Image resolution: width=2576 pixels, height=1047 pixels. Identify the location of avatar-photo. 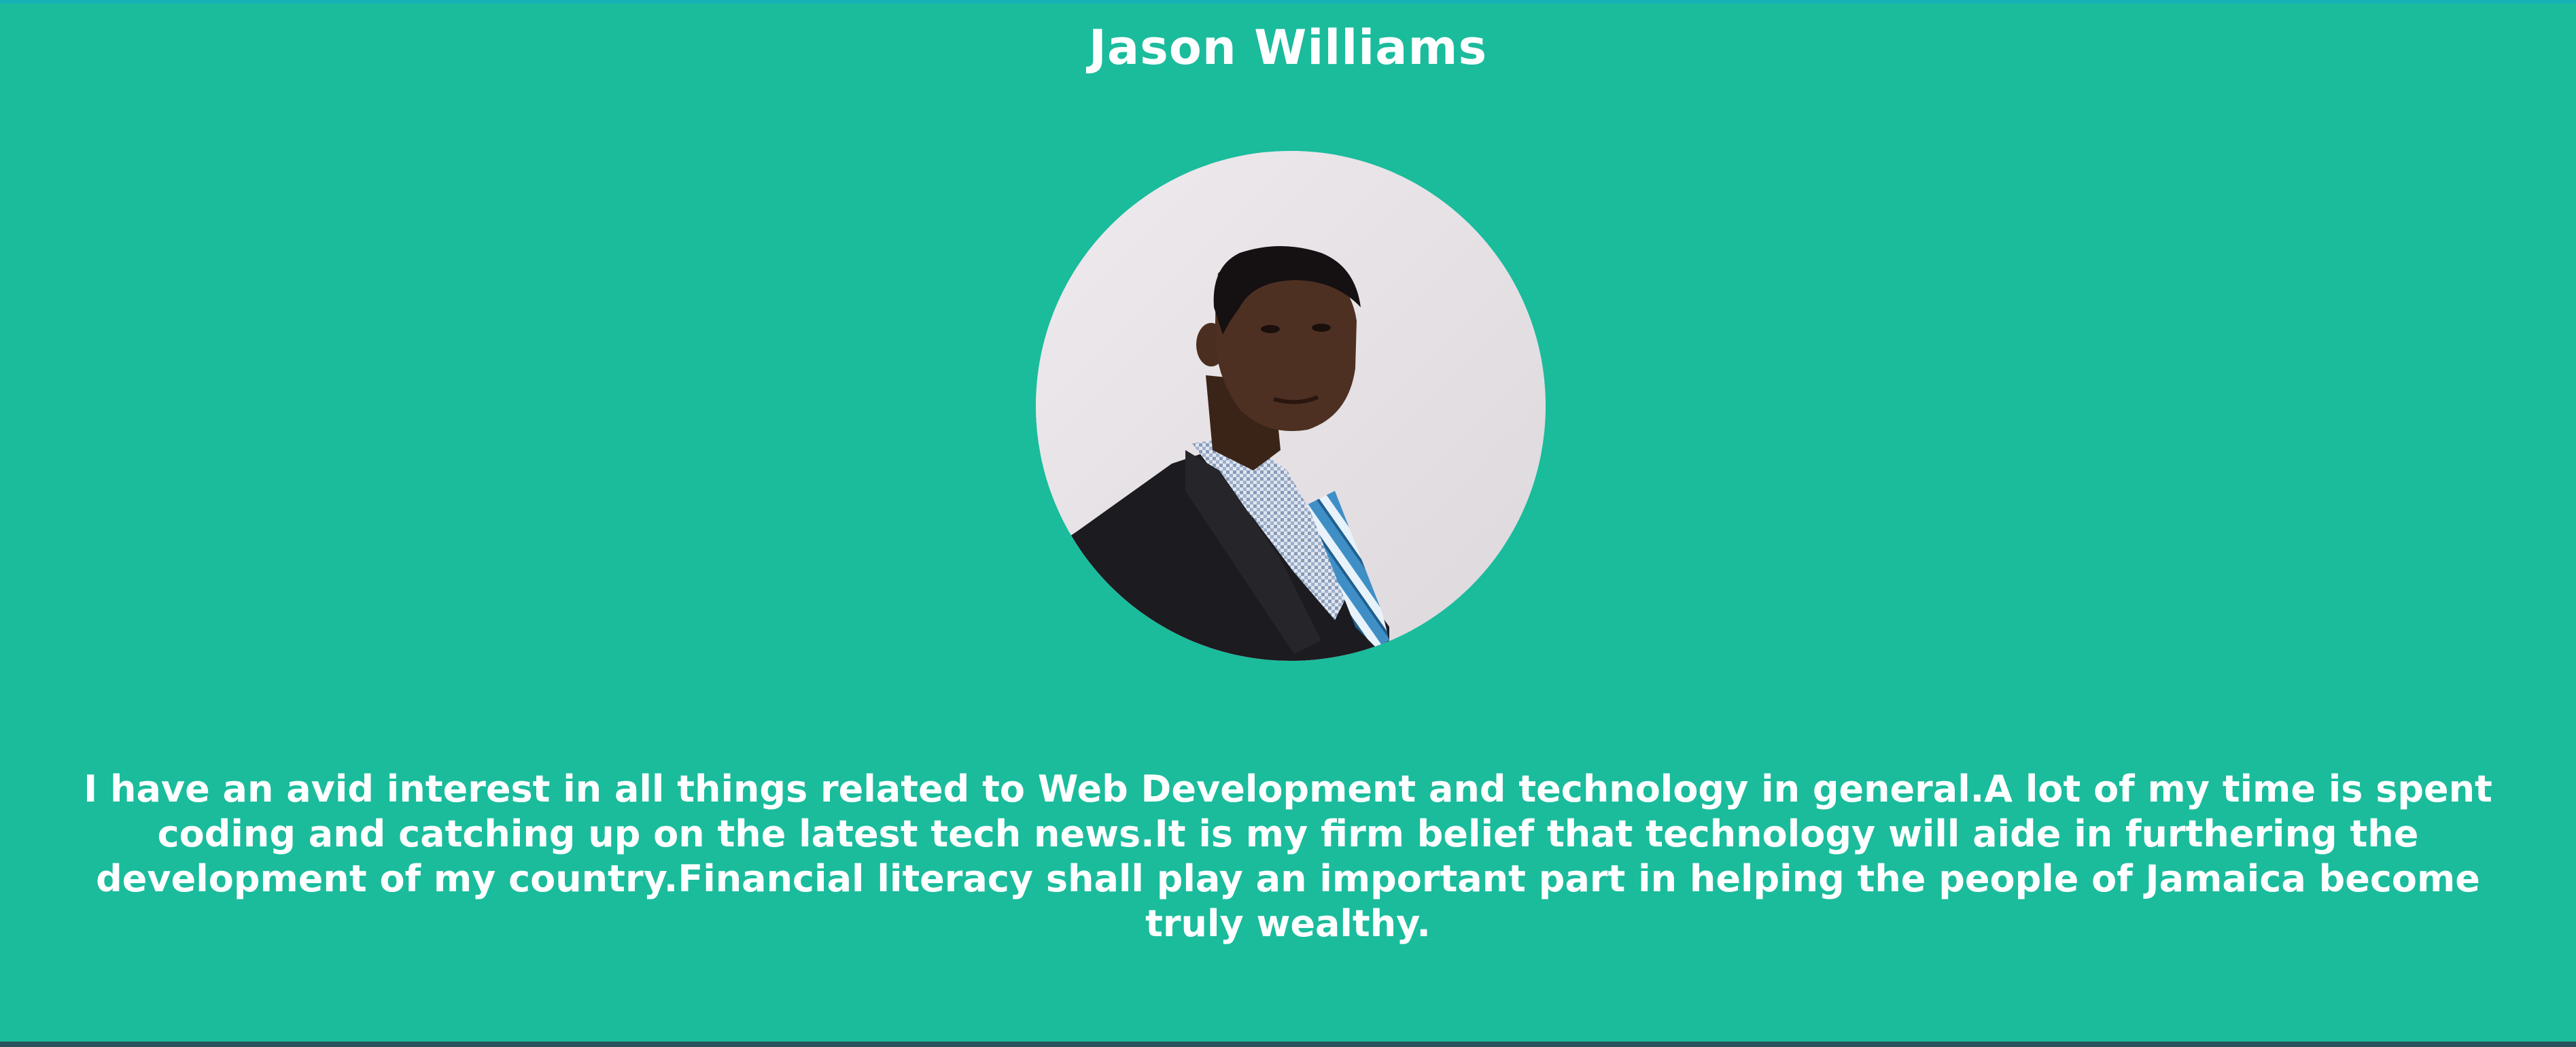
(1291, 406).